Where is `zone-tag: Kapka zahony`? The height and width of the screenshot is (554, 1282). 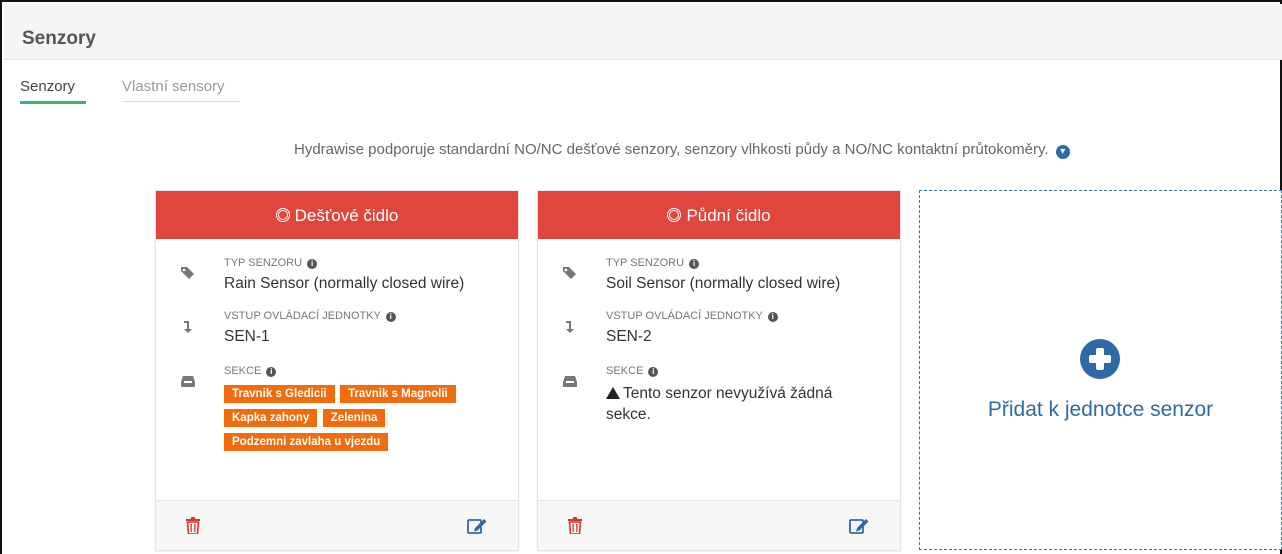 zone-tag: Kapka zahony is located at coordinates (271, 418).